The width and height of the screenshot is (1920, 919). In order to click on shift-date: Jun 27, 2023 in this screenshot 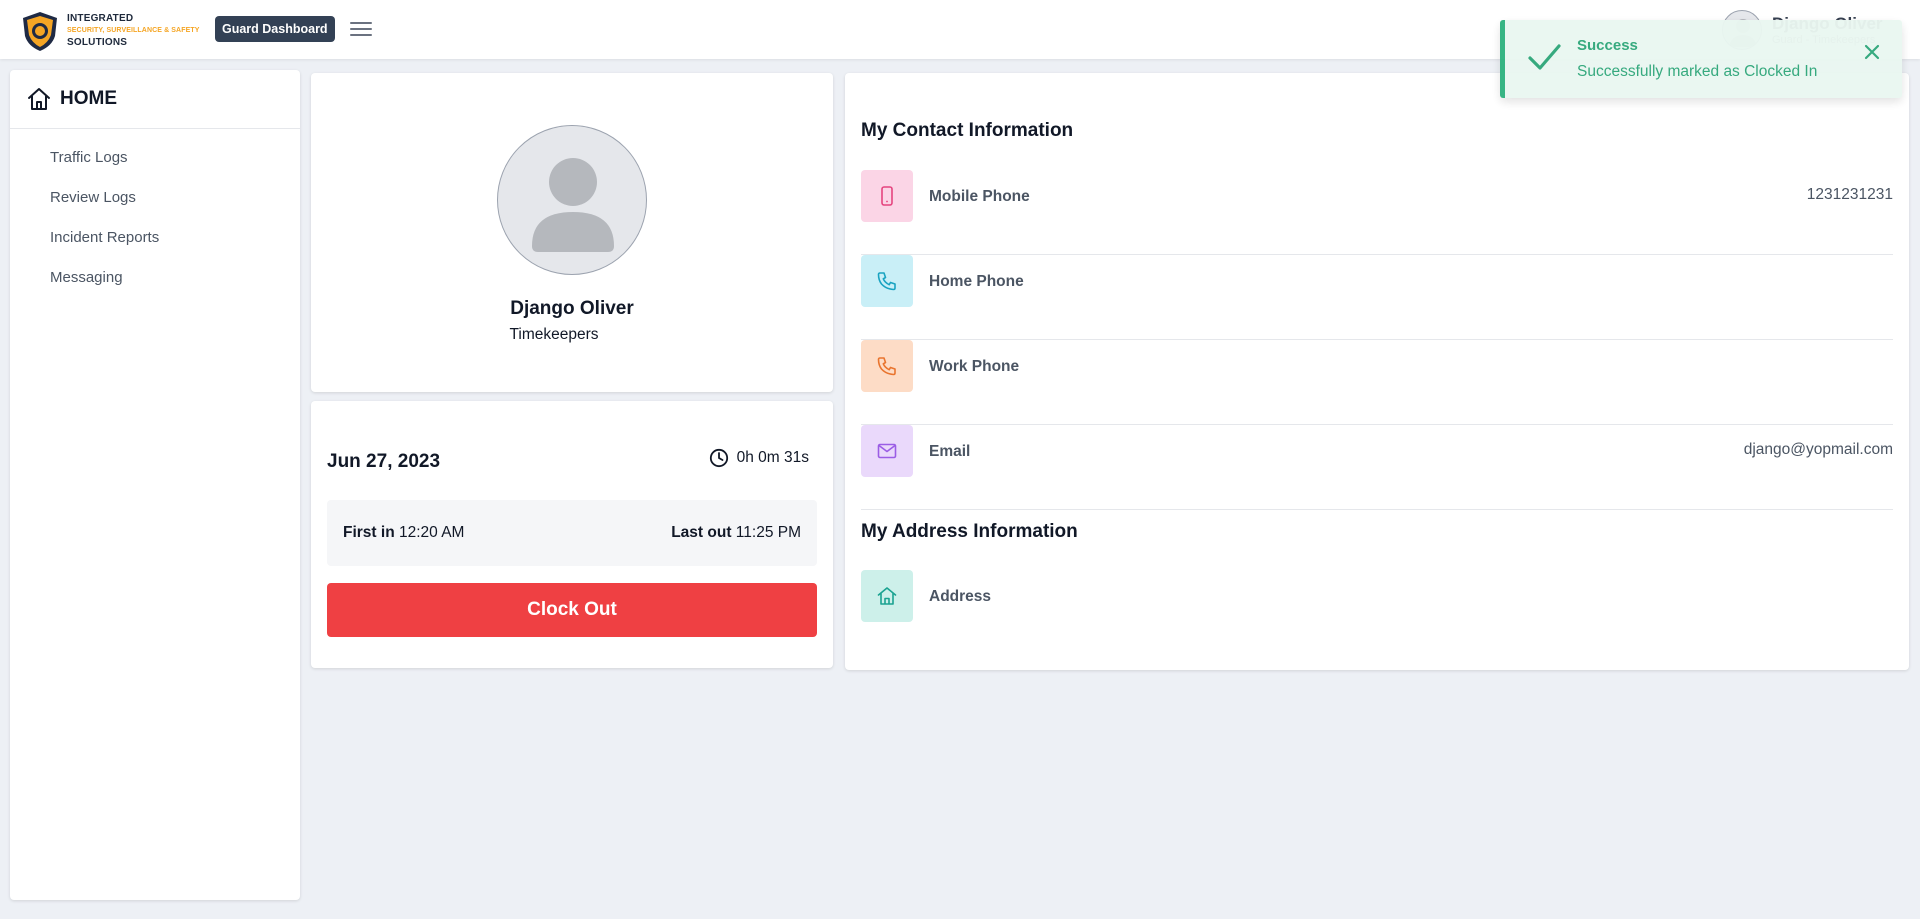, I will do `click(384, 461)`.